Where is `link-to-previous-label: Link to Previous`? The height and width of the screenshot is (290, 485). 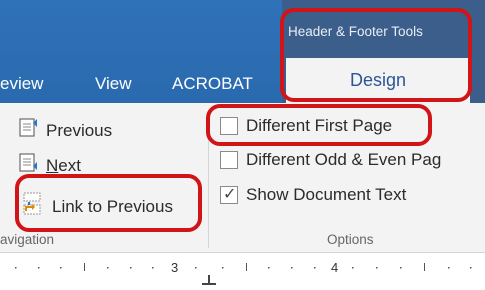
link-to-previous-label: Link to Previous is located at coordinates (112, 206).